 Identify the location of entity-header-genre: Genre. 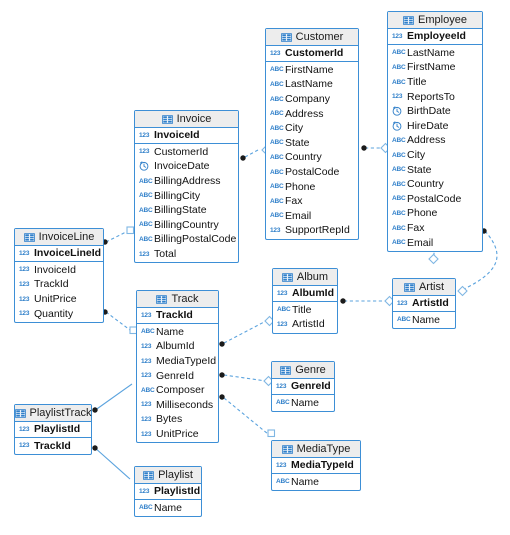
(303, 370).